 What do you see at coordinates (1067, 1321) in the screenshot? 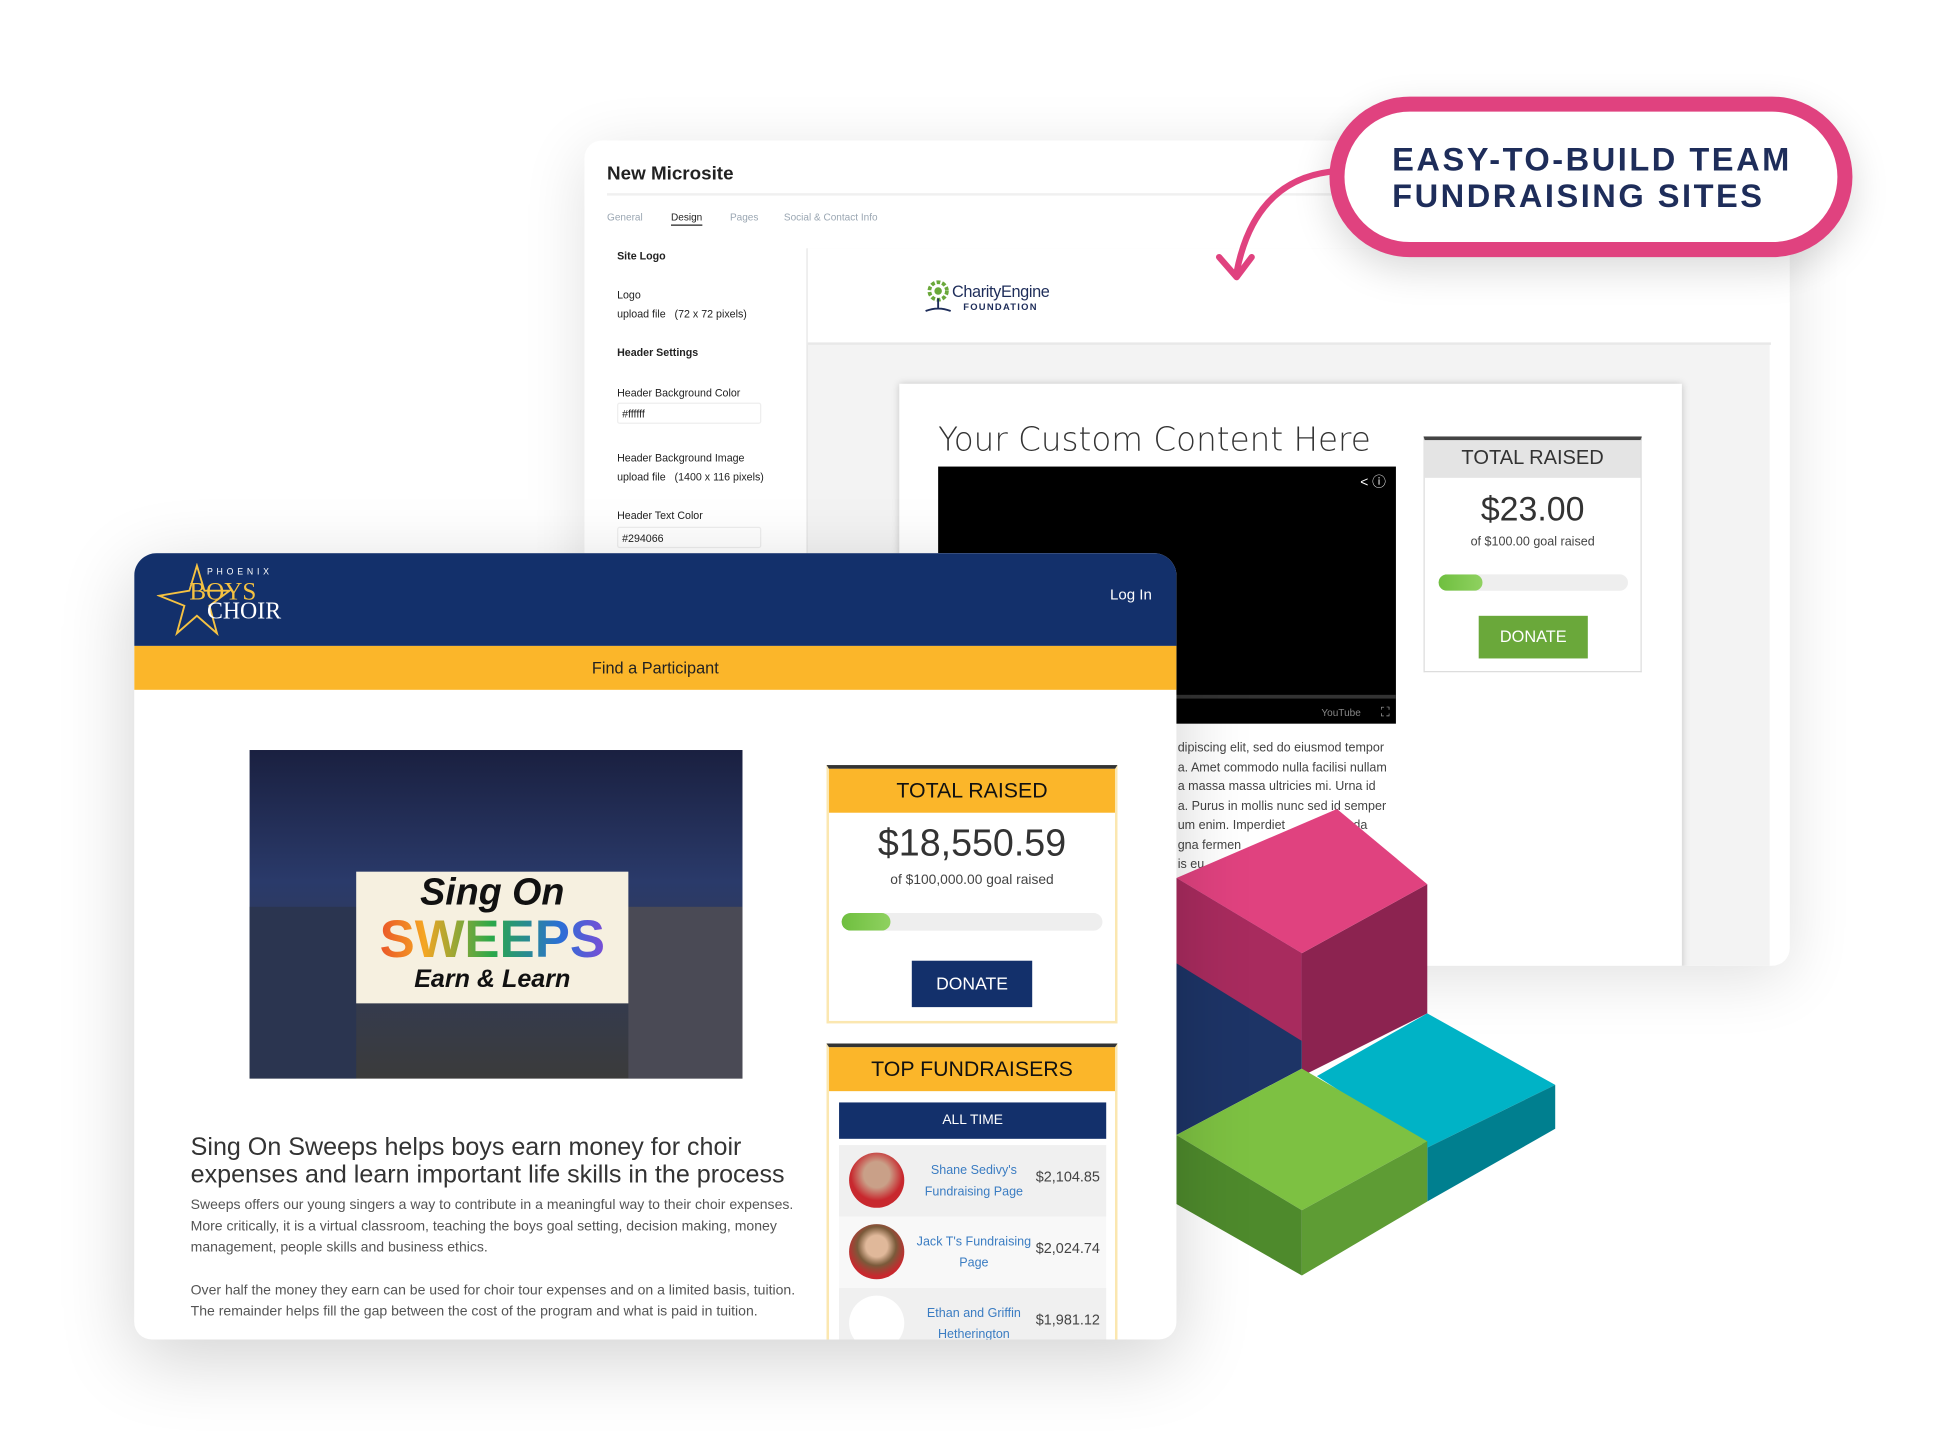
I see `fundraiser-amount: $1,981.12` at bounding box center [1067, 1321].